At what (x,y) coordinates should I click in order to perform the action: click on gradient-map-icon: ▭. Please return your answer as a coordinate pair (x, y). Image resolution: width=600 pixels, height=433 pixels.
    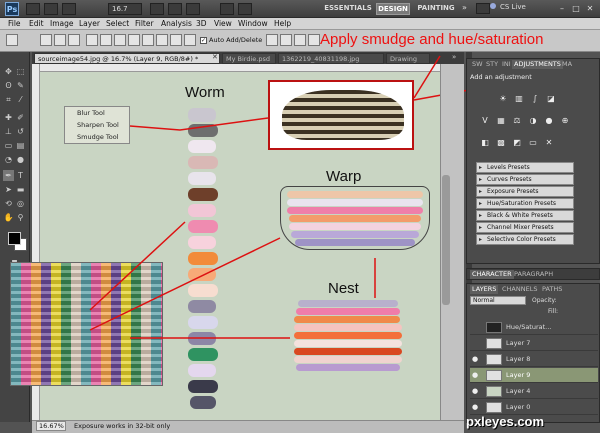
    Looking at the image, I should click on (533, 143).